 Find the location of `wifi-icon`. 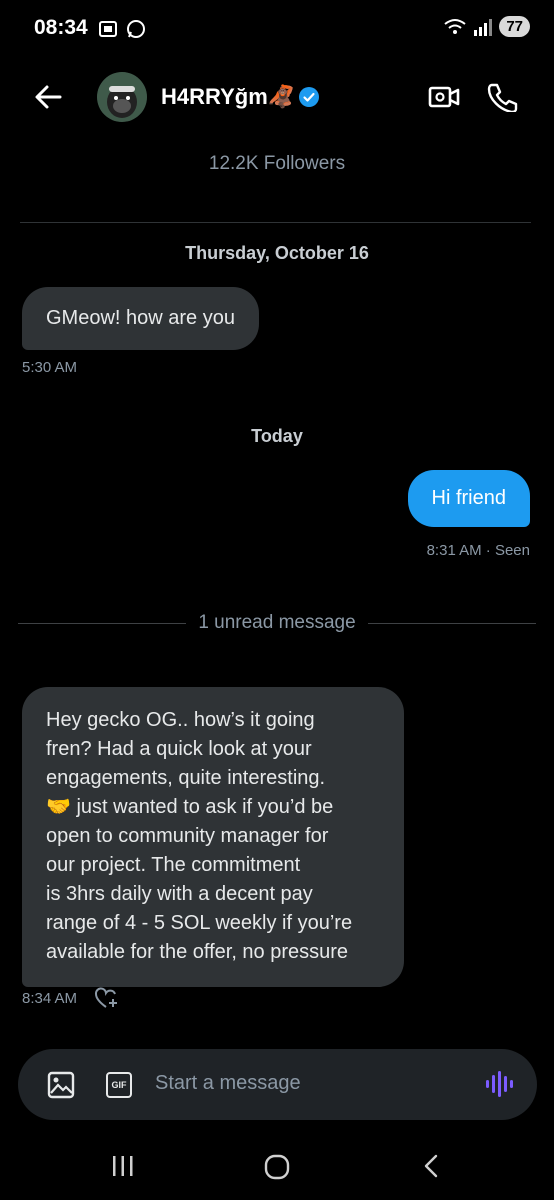

wifi-icon is located at coordinates (455, 26).